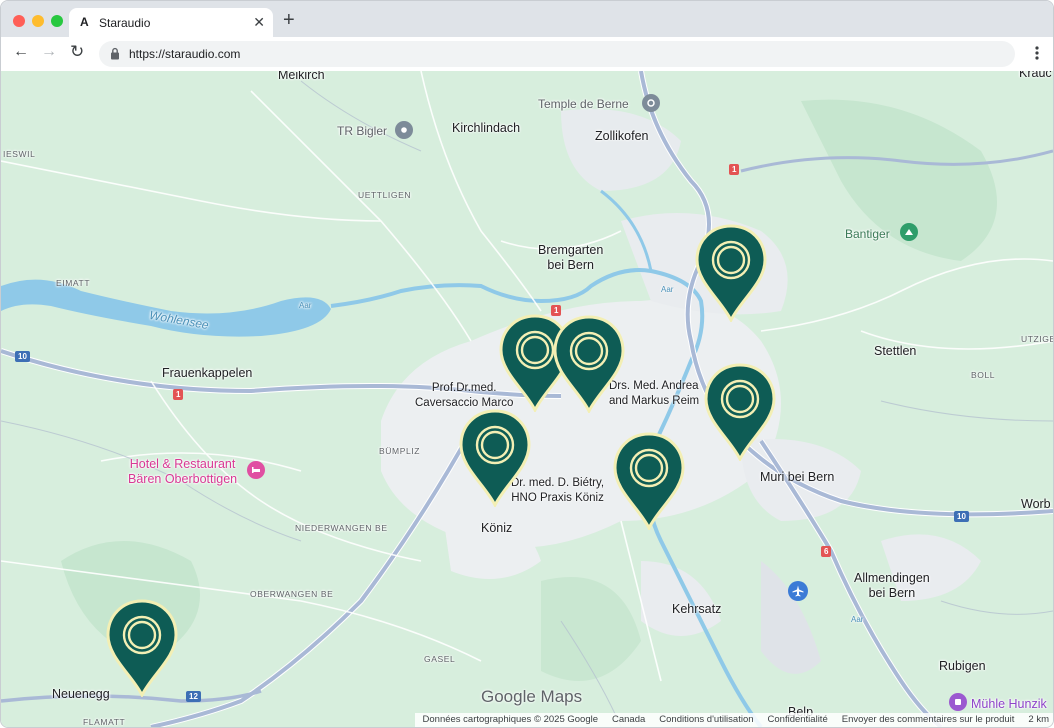 This screenshot has height=728, width=1054. Describe the element at coordinates (622, 136) in the screenshot. I see `label-zollikofen: Zollikofen` at that location.